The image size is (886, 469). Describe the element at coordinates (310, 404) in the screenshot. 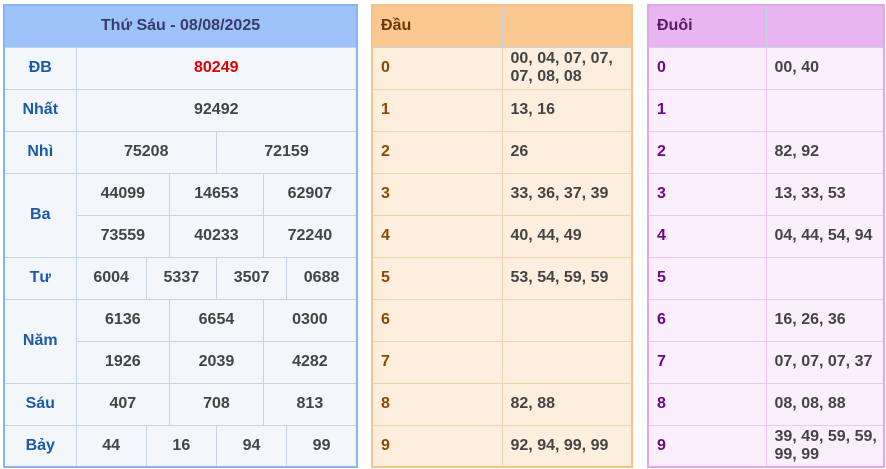

I see `prize-number: 813` at that location.